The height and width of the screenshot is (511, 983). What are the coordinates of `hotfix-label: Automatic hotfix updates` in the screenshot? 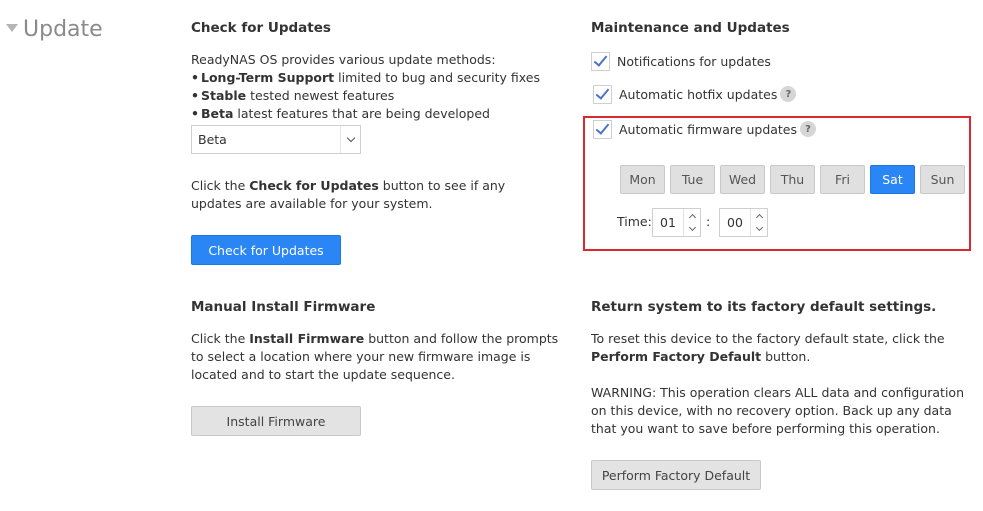 It's located at (698, 94).